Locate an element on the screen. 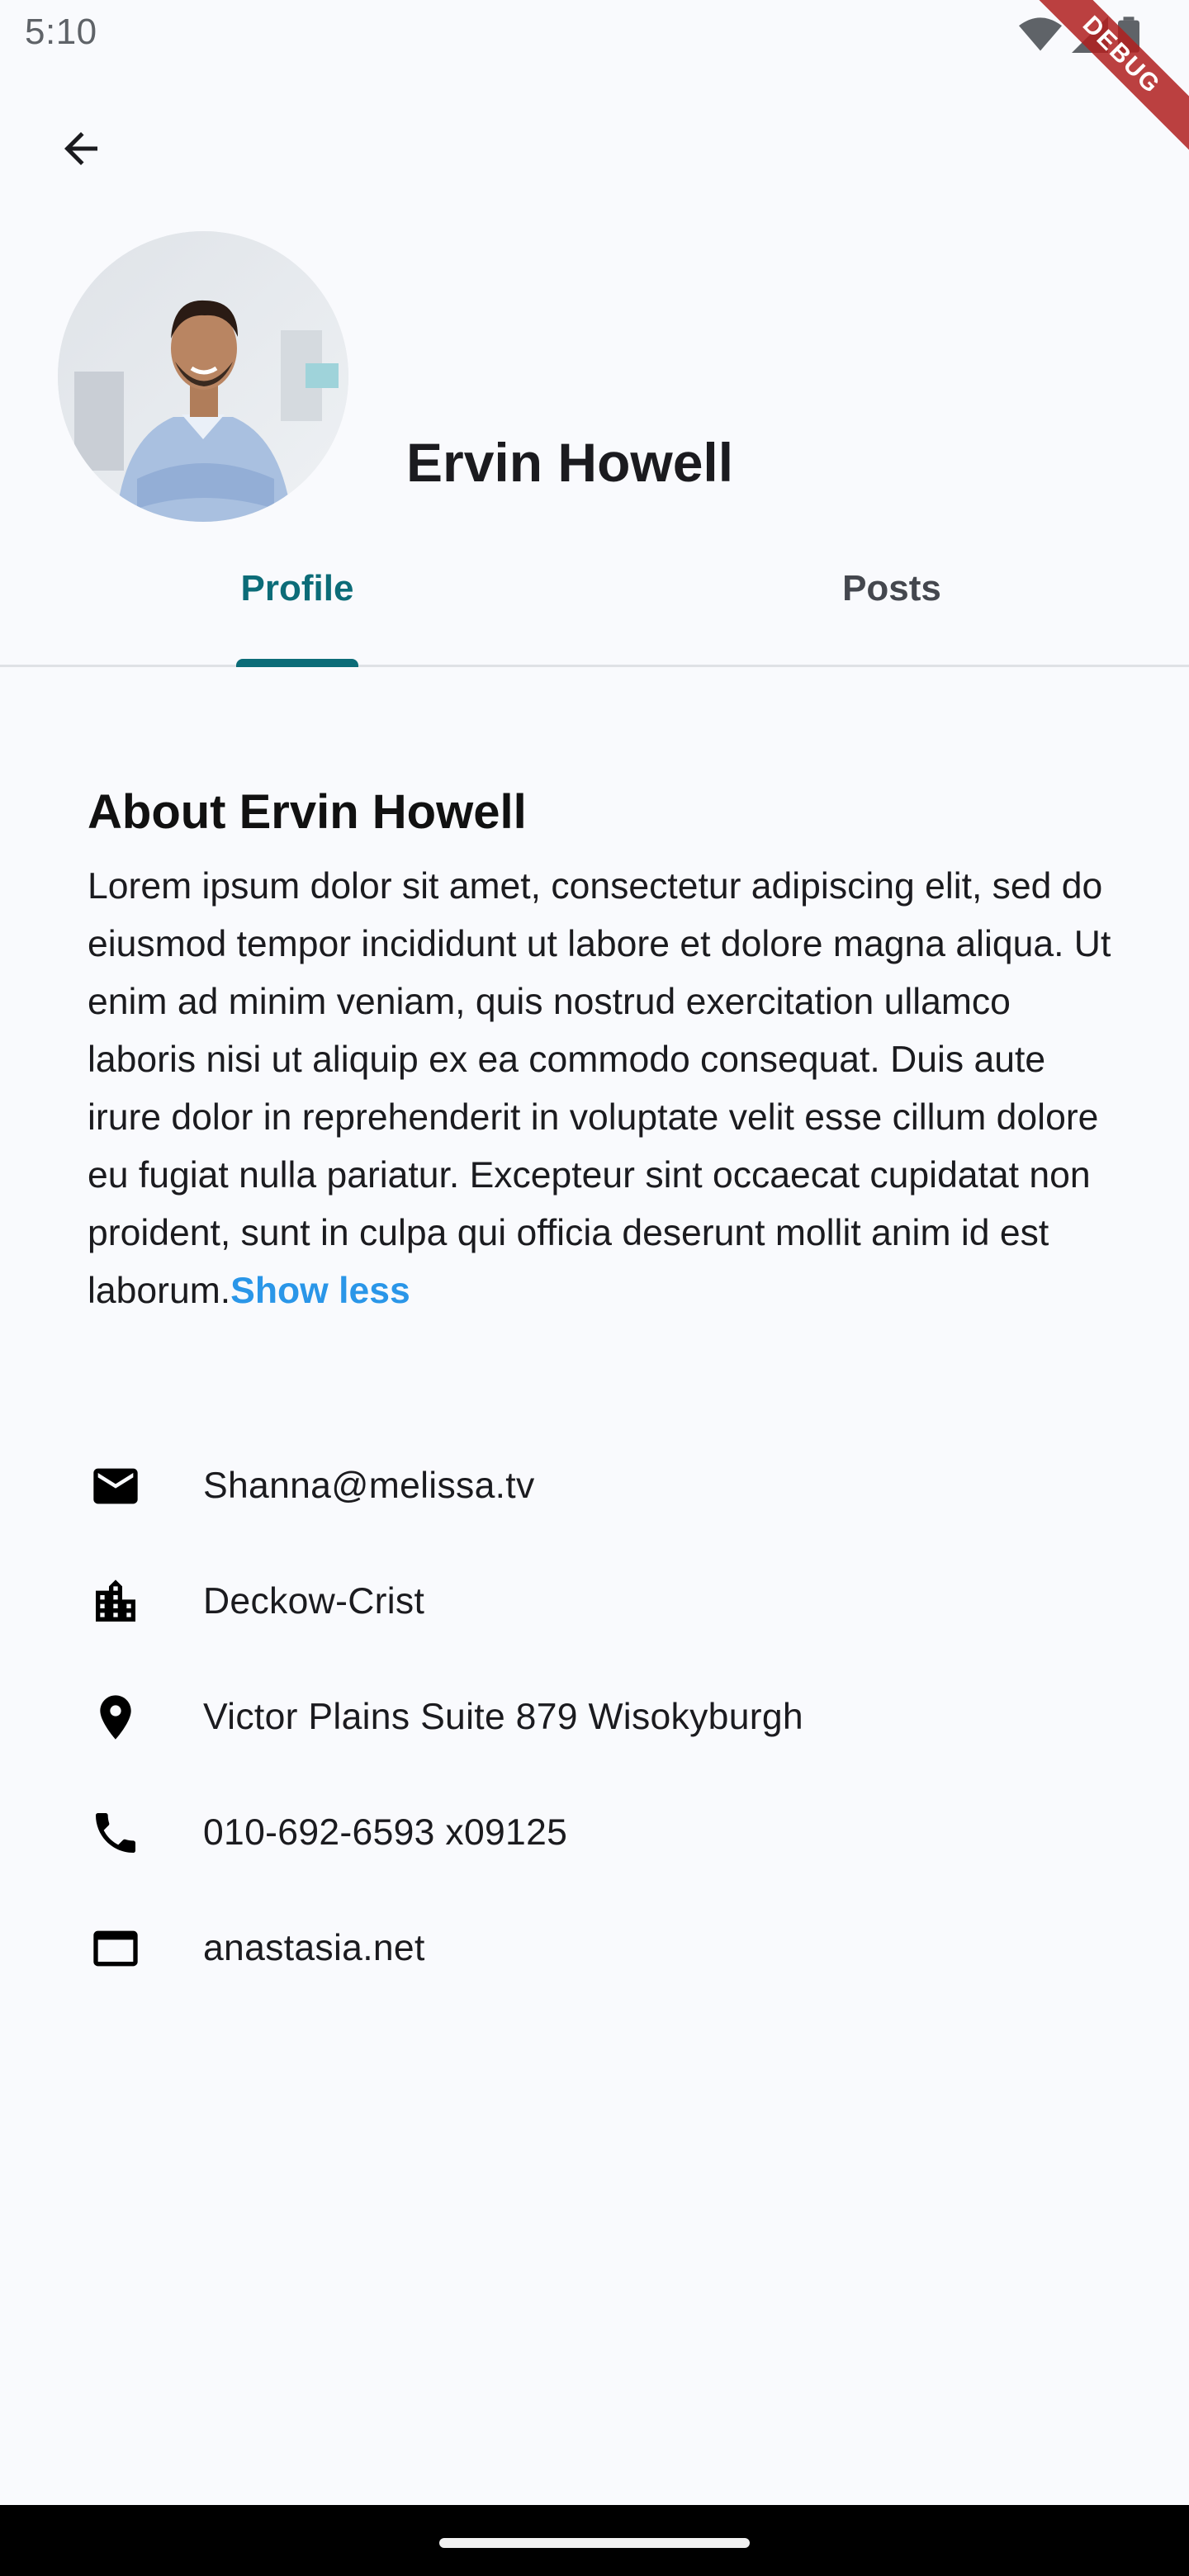 The height and width of the screenshot is (2576, 1189). location-icon is located at coordinates (116, 1717).